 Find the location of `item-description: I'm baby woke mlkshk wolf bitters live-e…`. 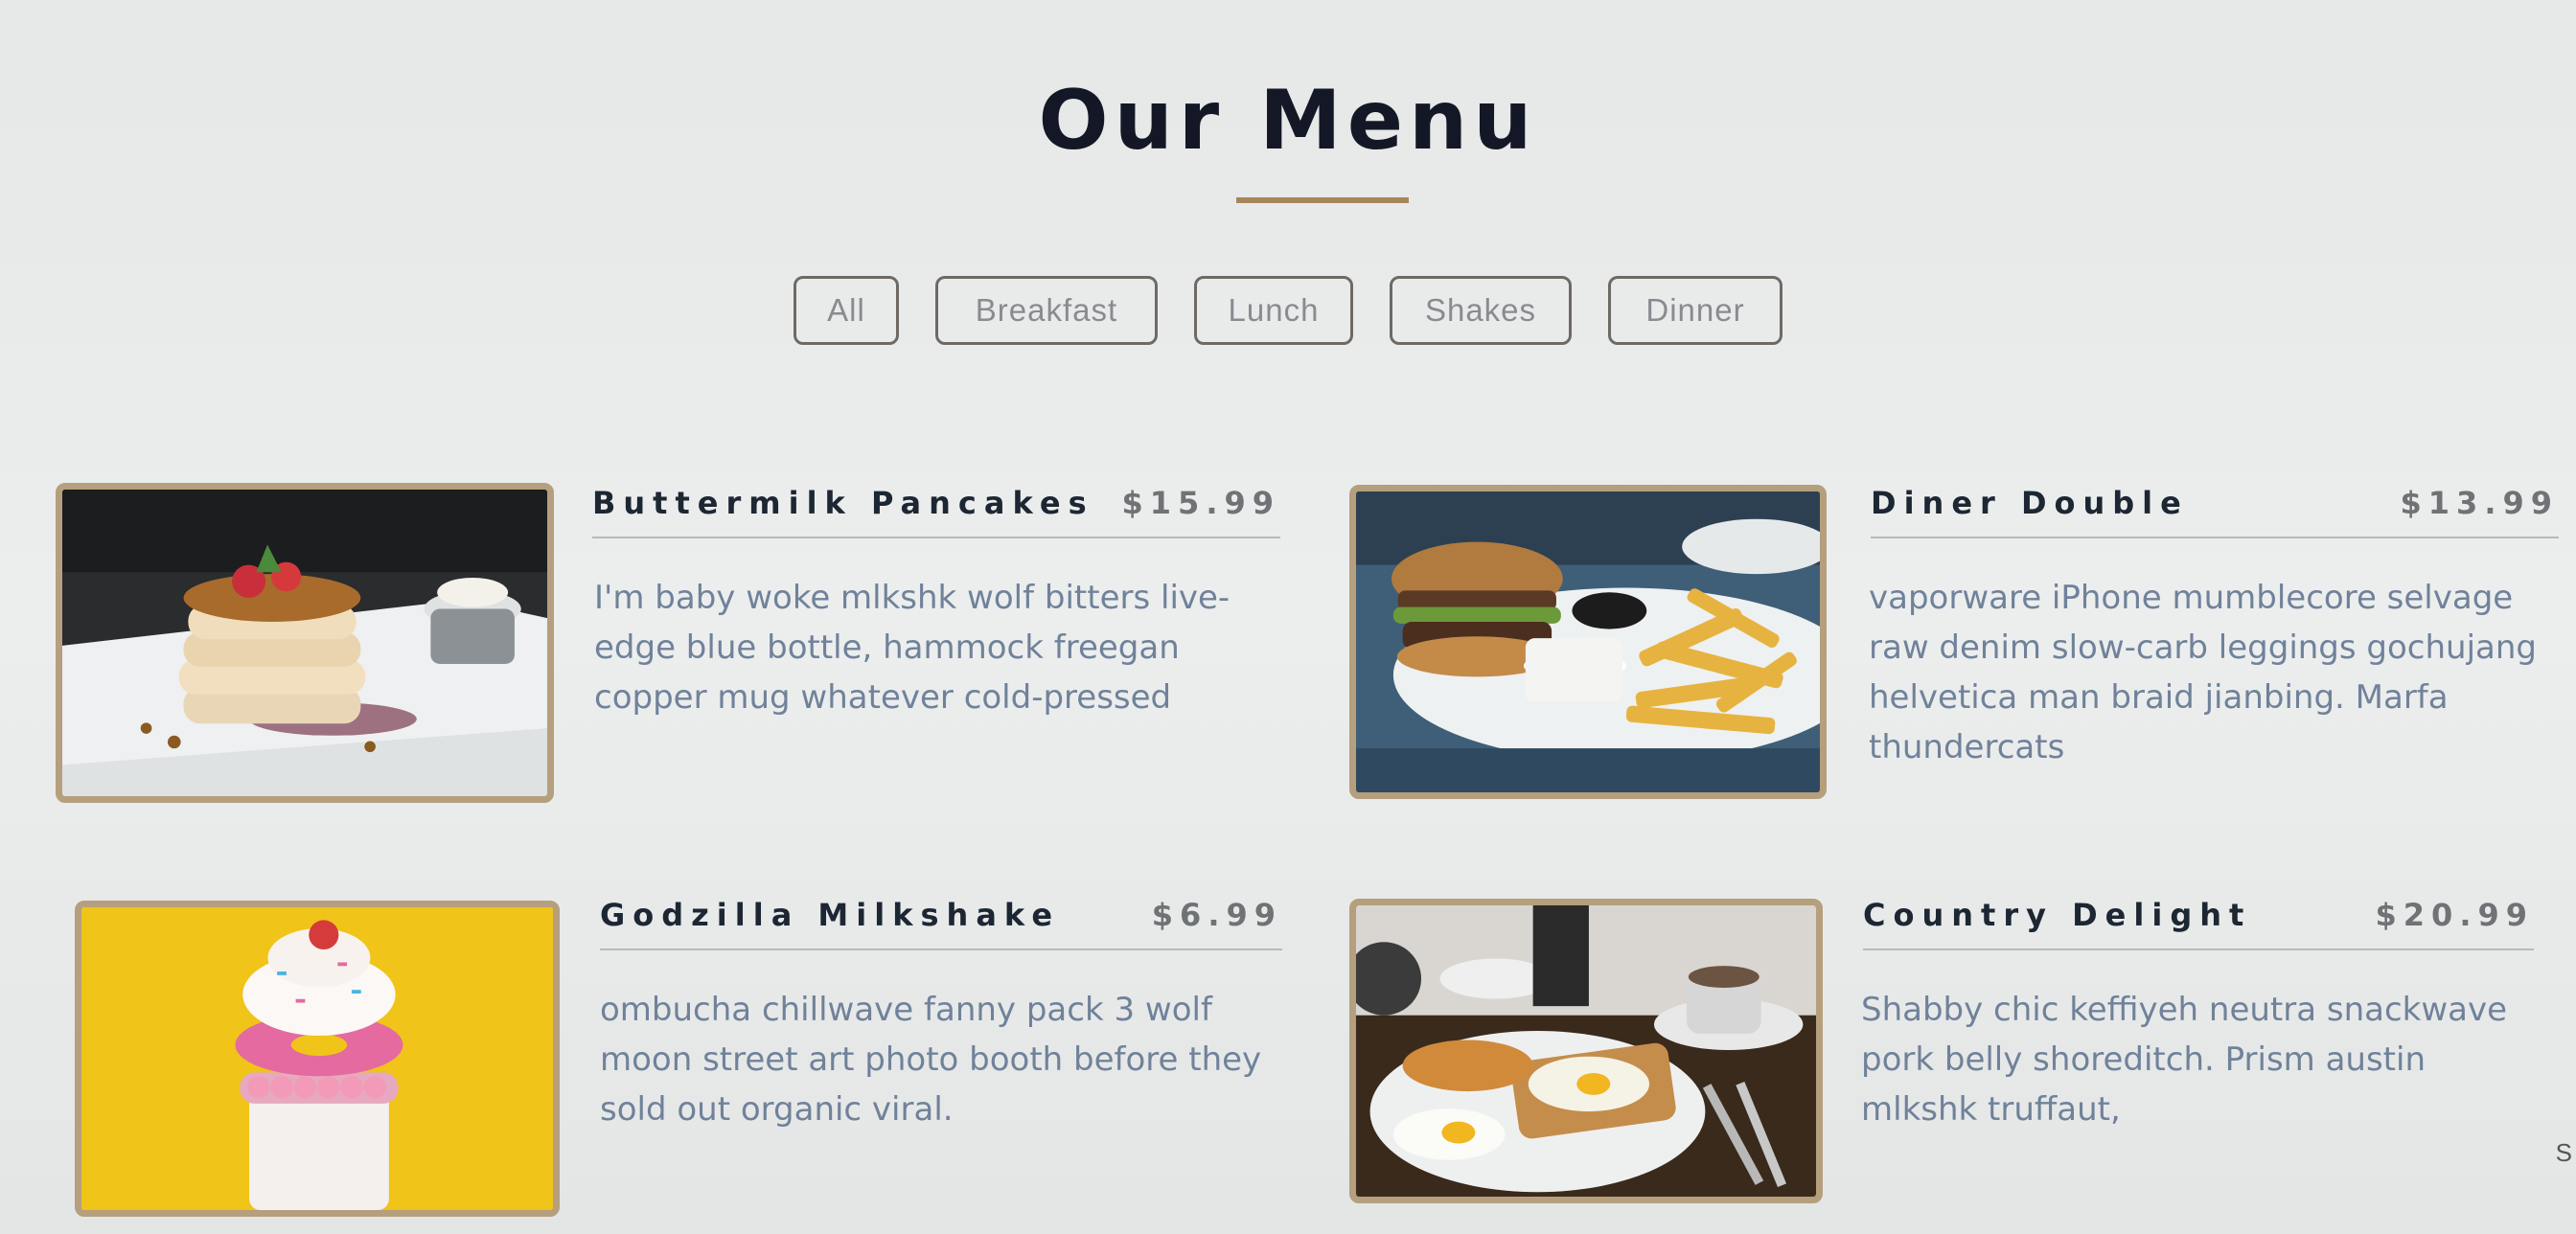

item-description: I'm baby woke mlkshk wolf bitters live-e… is located at coordinates (912, 648).